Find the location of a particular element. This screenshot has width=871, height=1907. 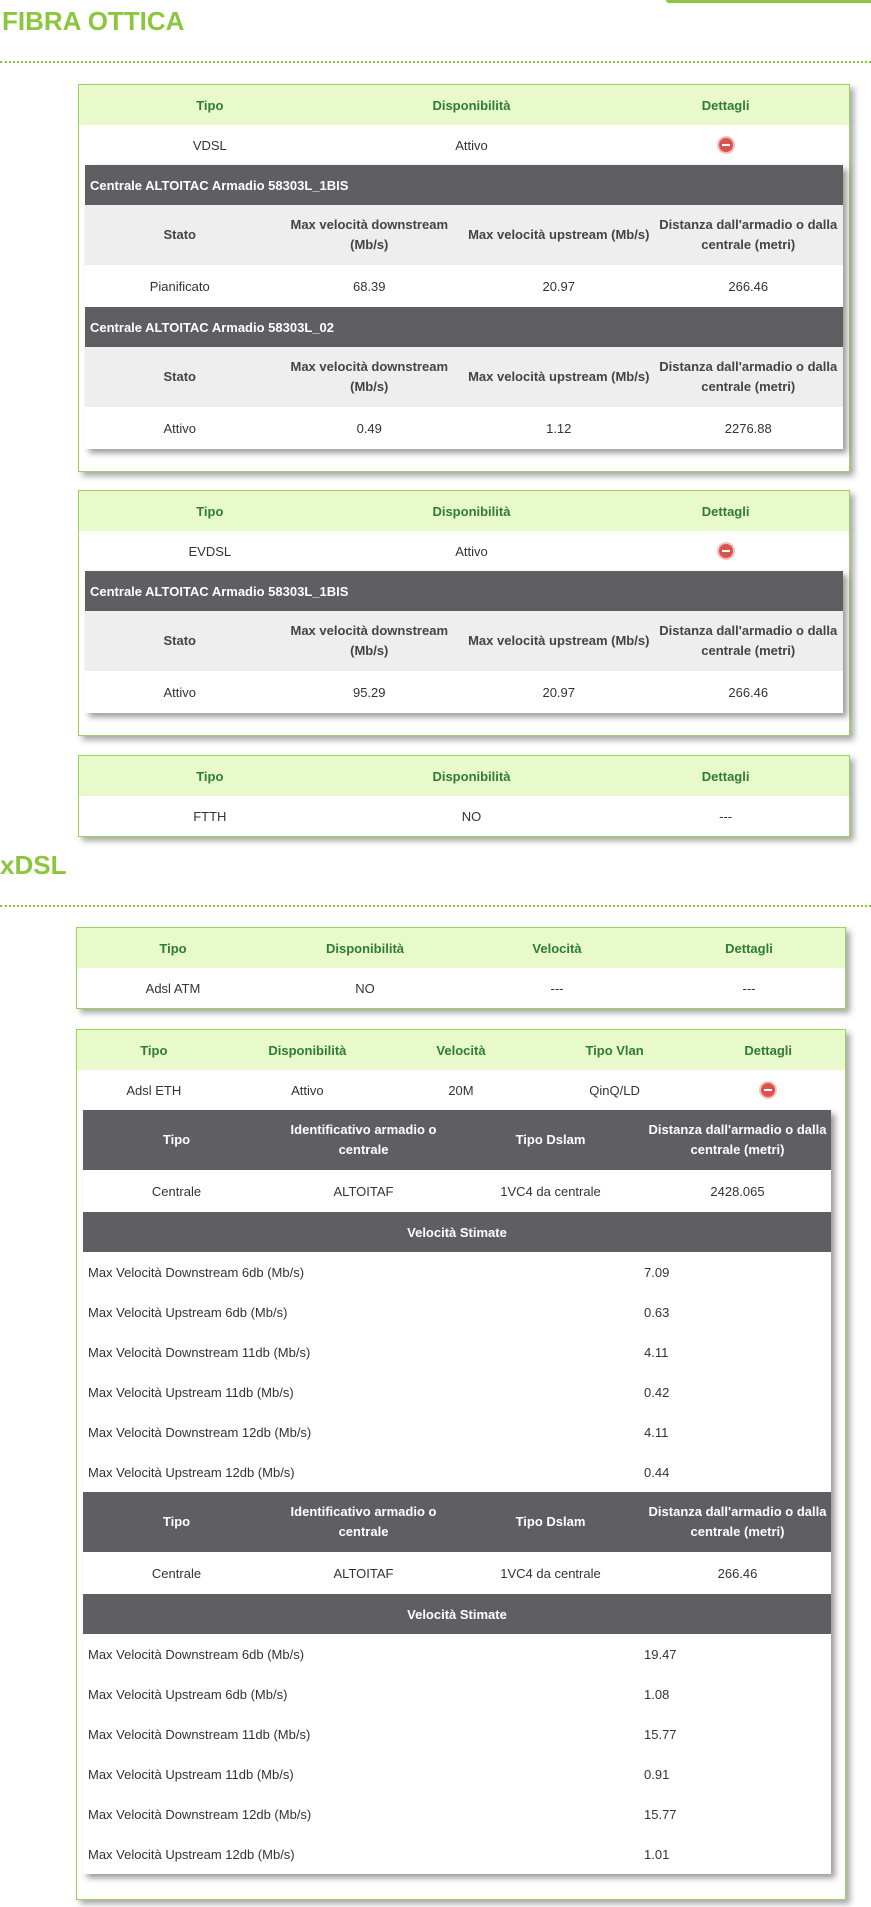

stima-value: 1.08 is located at coordinates (657, 1694).